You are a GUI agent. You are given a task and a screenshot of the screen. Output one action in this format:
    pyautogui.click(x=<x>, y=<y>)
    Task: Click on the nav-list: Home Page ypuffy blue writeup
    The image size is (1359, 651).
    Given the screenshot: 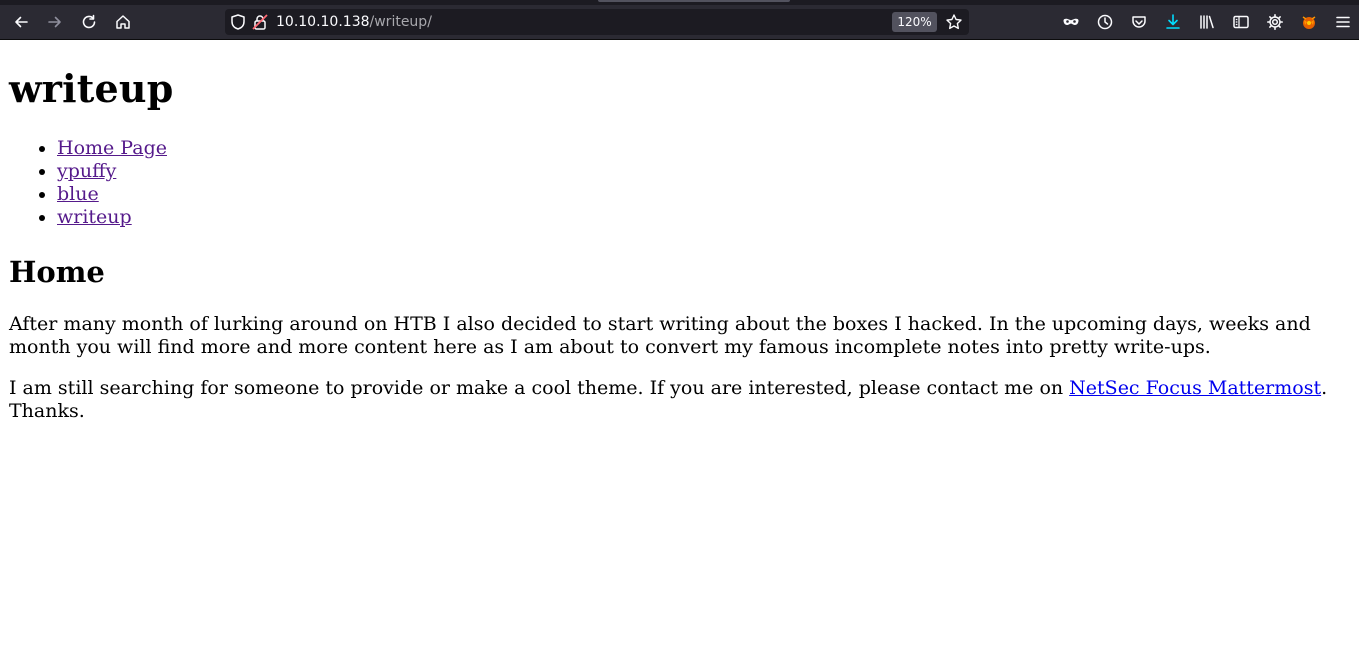 What is the action you would take?
    pyautogui.click(x=88, y=183)
    